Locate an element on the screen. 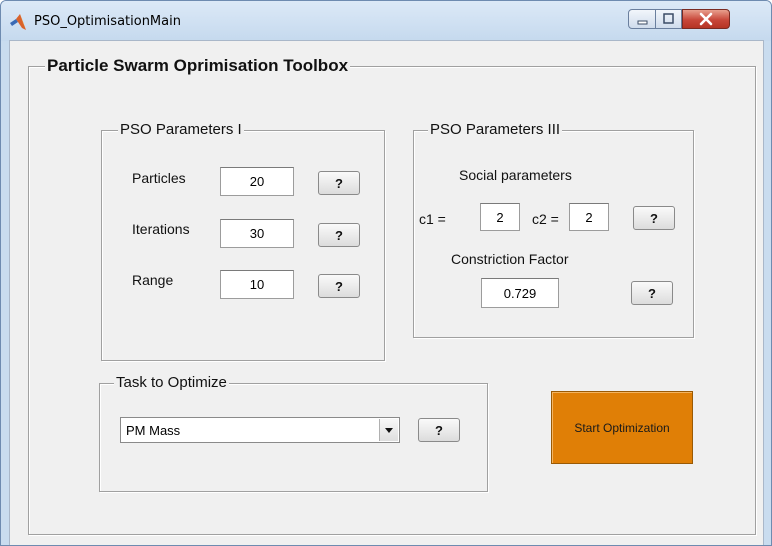 The width and height of the screenshot is (772, 546). iterations-input: 30 is located at coordinates (257, 233).